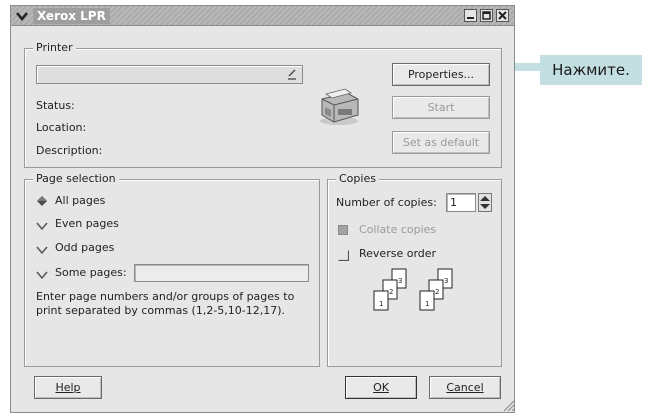 The image size is (645, 417). Describe the element at coordinates (502, 15) in the screenshot. I see `close-icon` at that location.